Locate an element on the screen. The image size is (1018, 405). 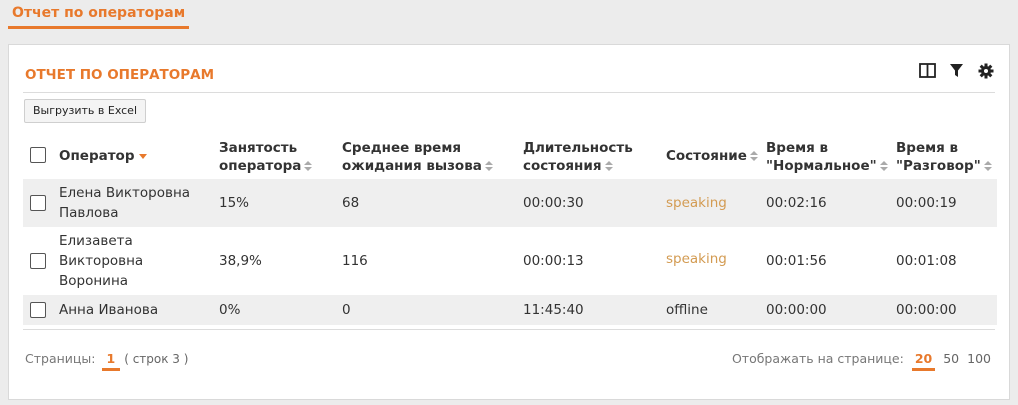
col-header-busy: Занятость оператора is located at coordinates (266, 157).